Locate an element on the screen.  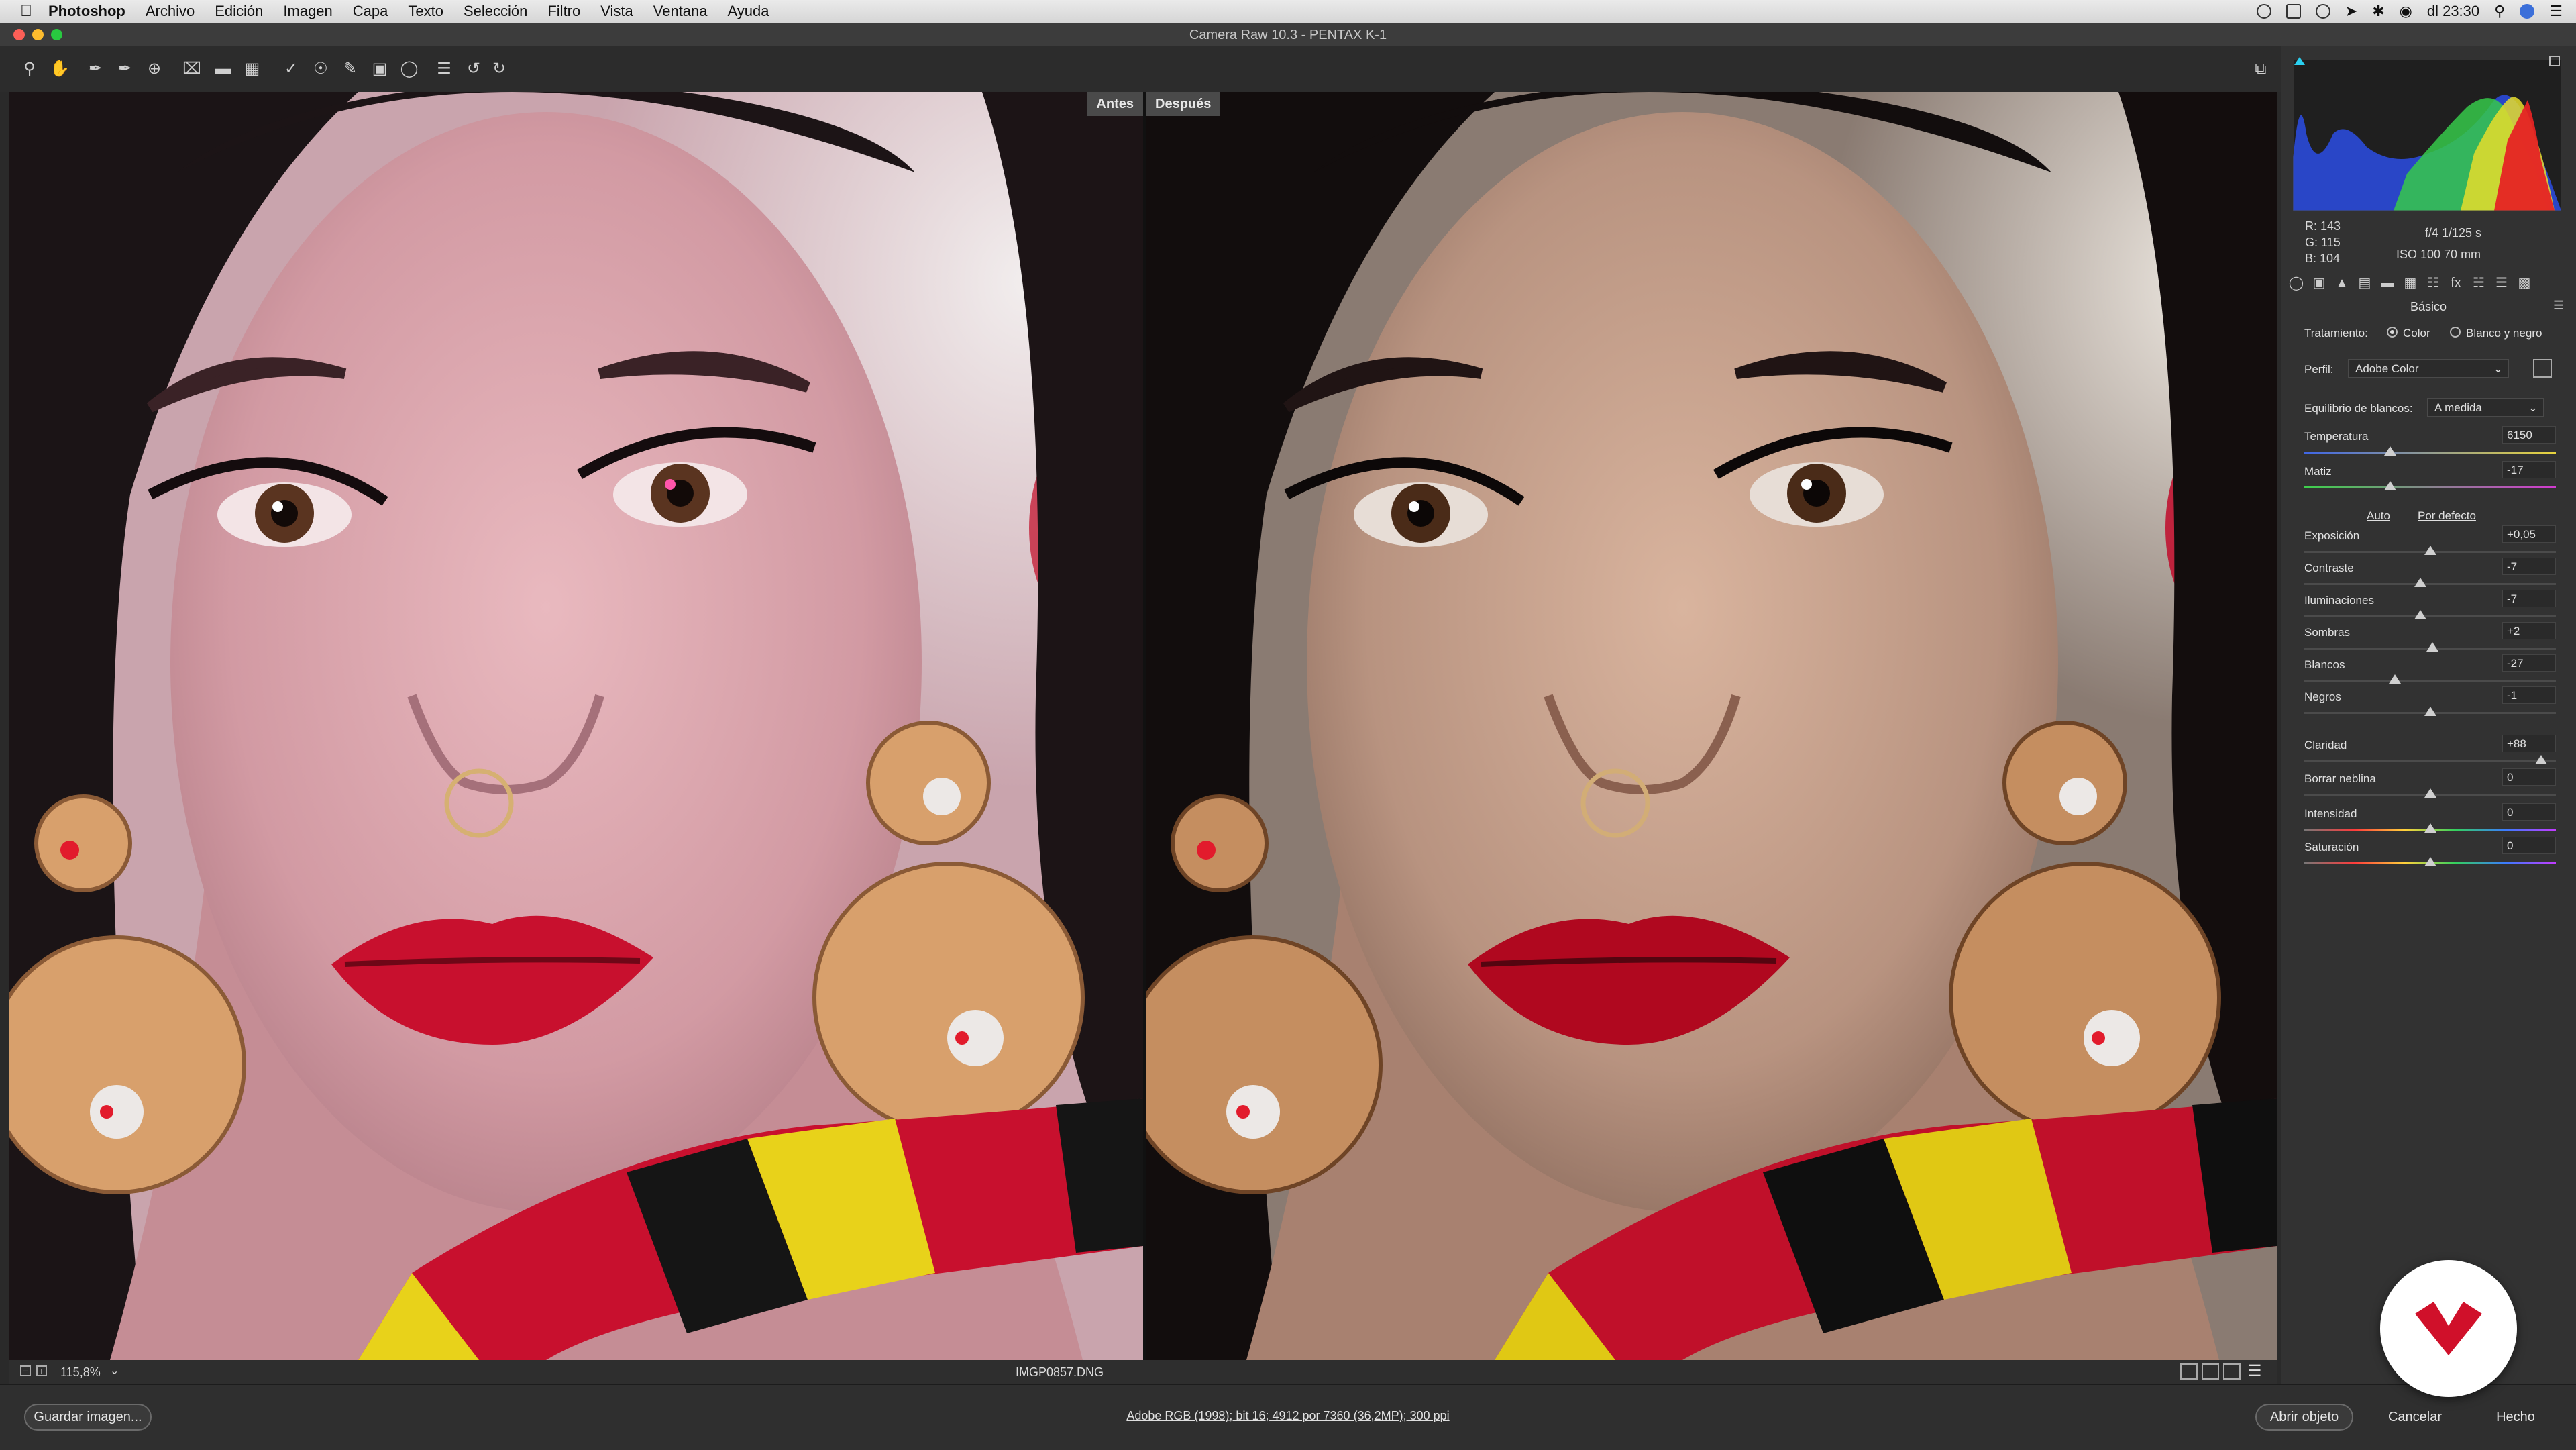
zoom-level: 115,8% is located at coordinates (80, 1372).